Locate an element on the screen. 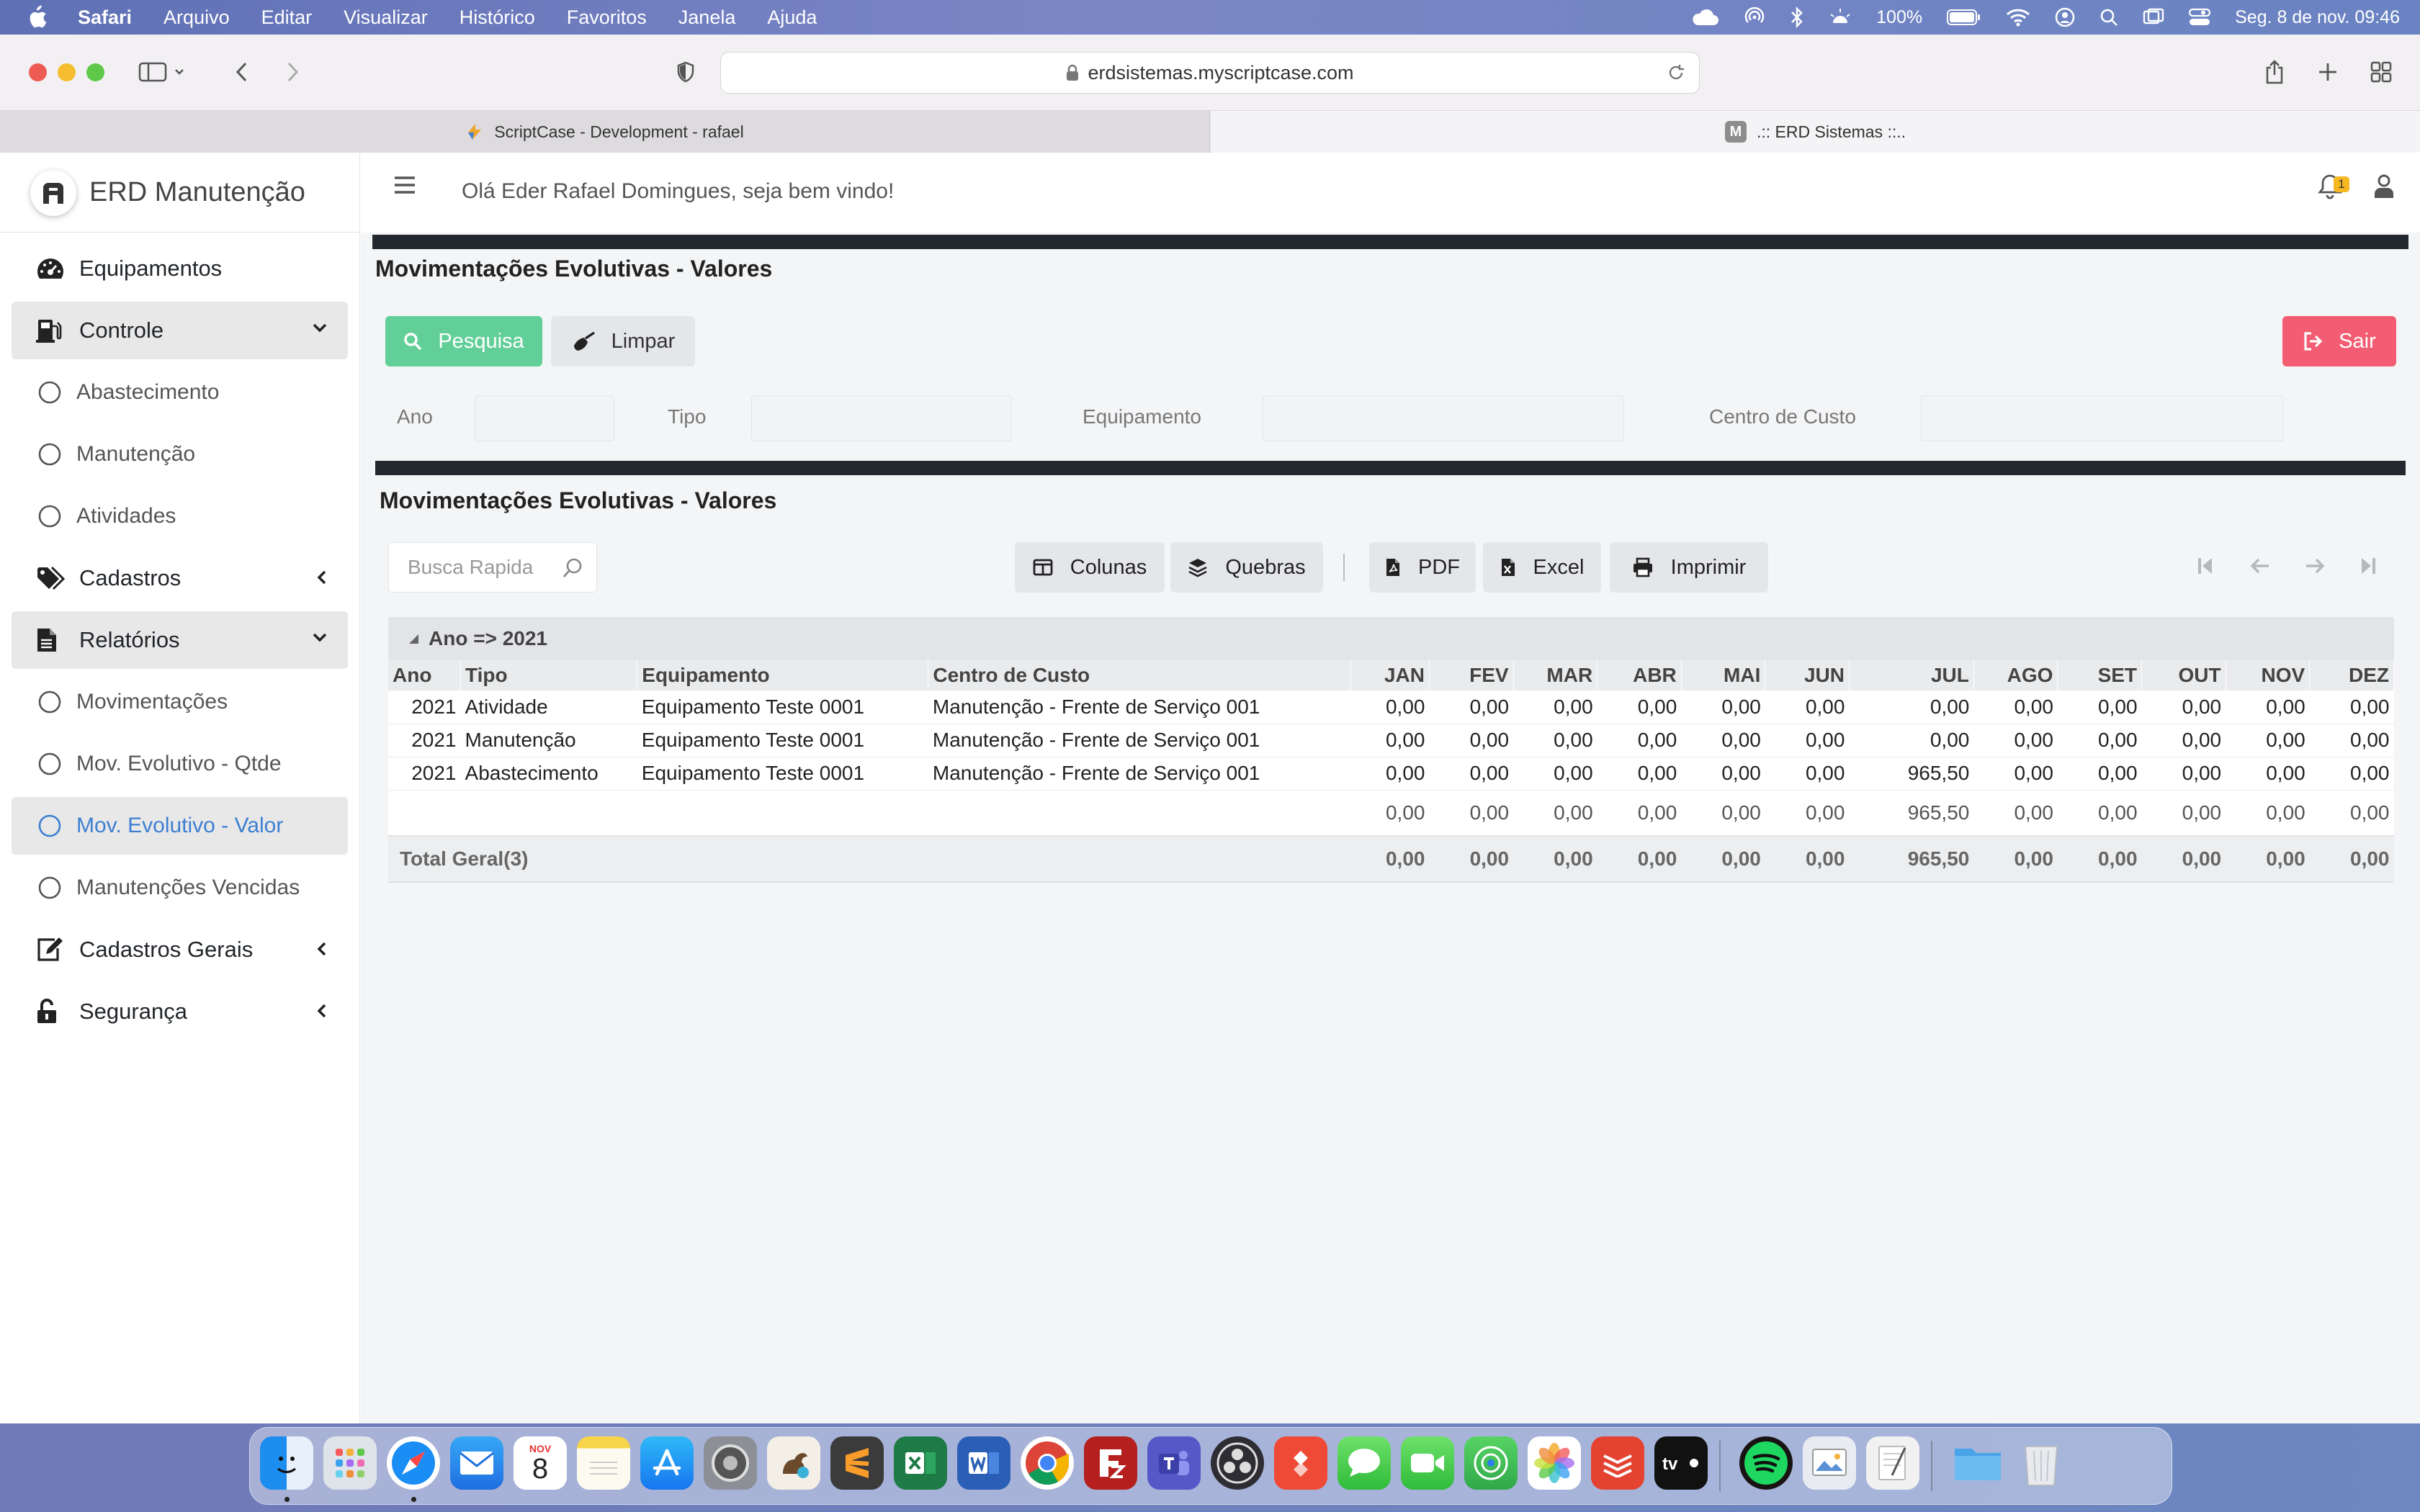 The height and width of the screenshot is (1512, 2420). airdrop-icon is located at coordinates (1754, 17).